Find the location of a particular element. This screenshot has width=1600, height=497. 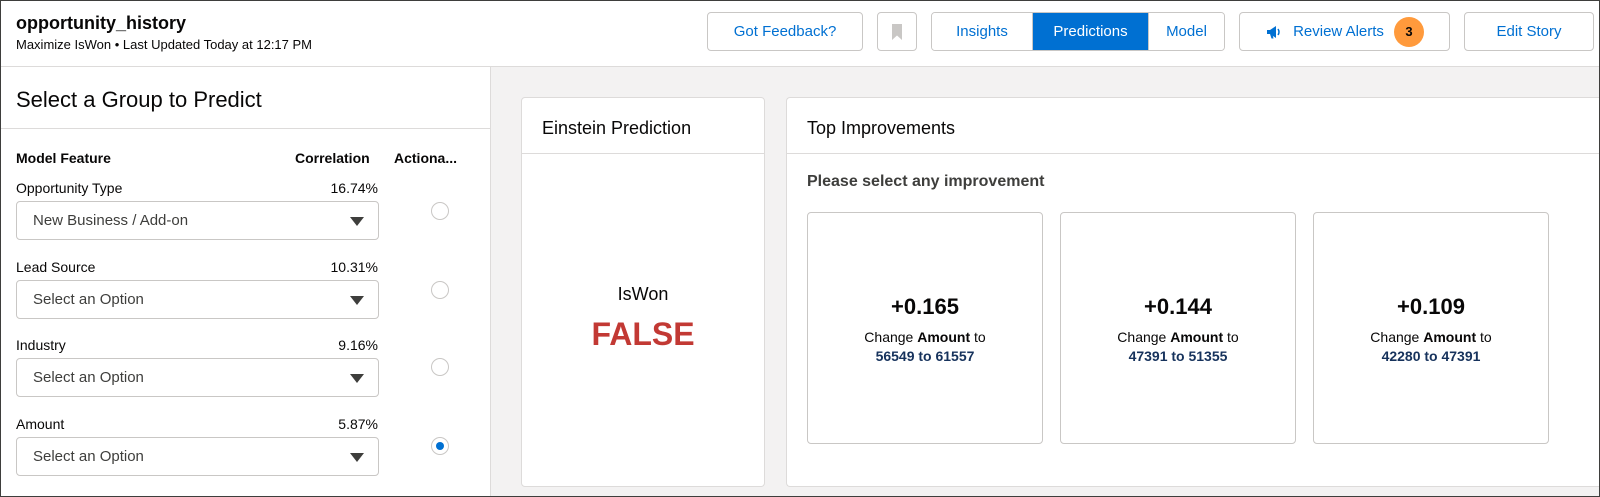

tab-predictions: Predictions is located at coordinates (1090, 31).